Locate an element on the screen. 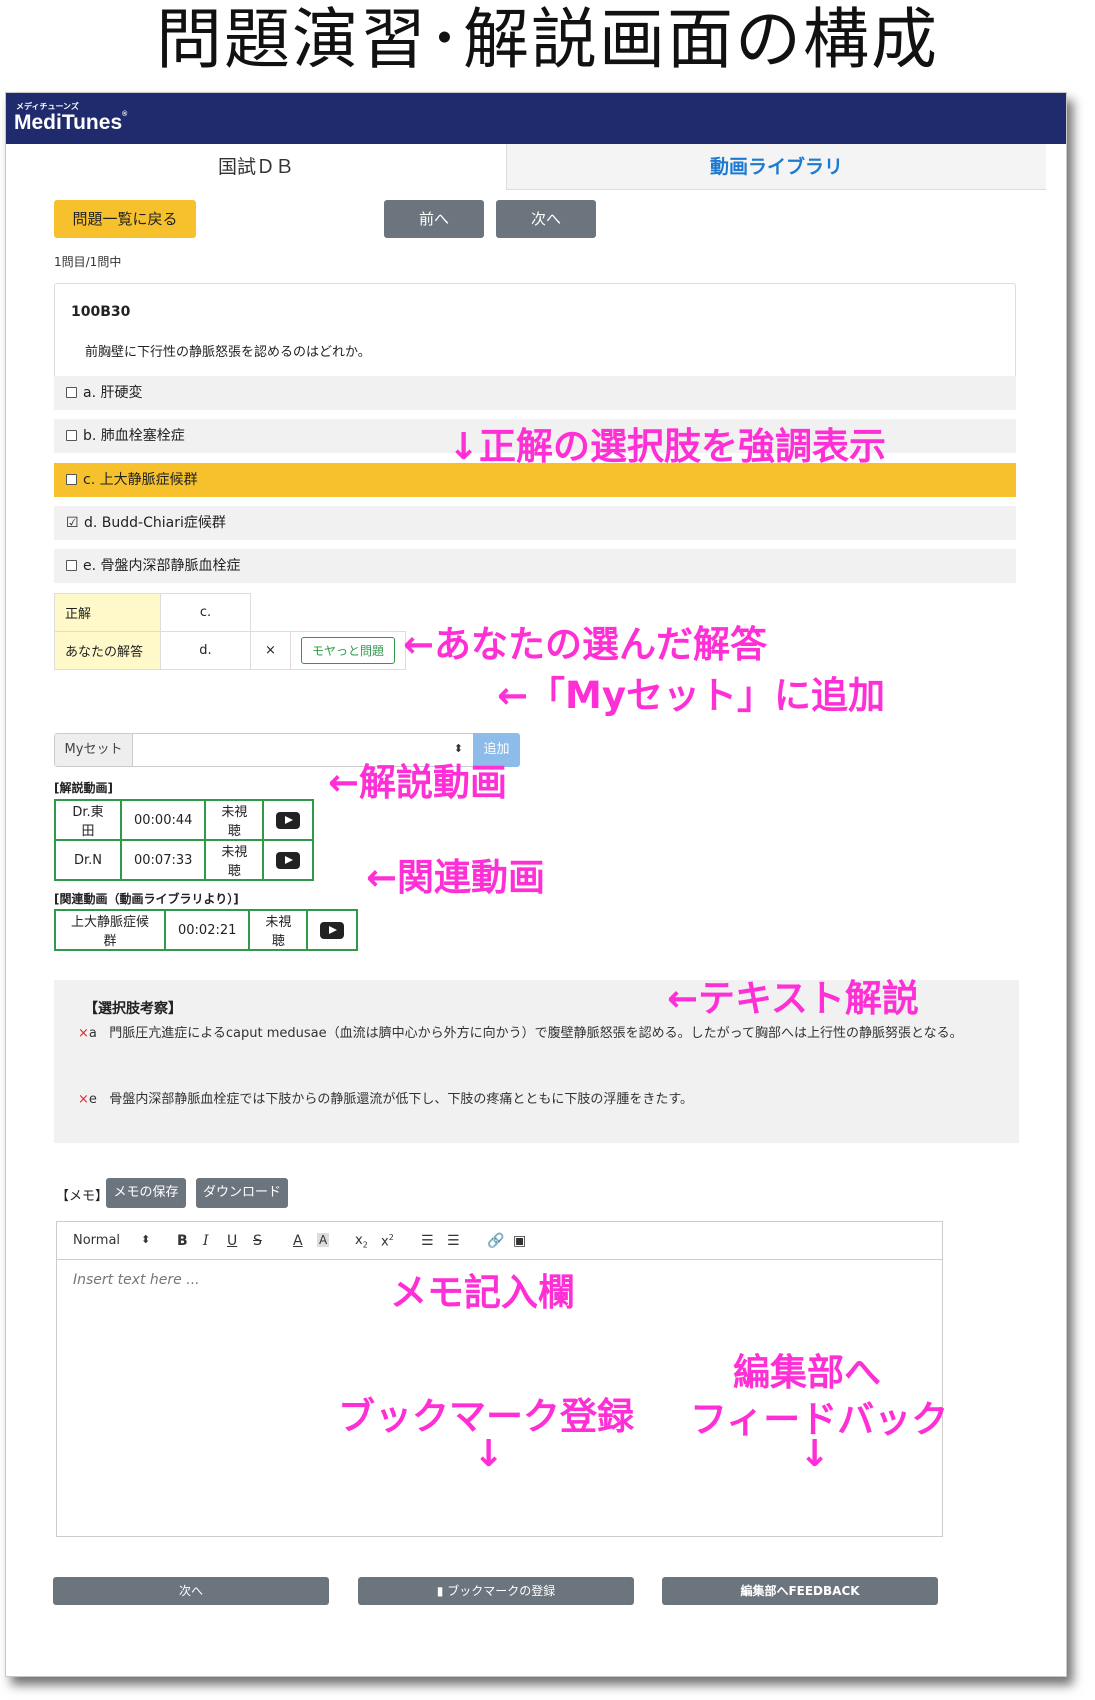 Image resolution: width=1095 pixels, height=1700 pixels. choice-label: a. 肝硬変 is located at coordinates (113, 393).